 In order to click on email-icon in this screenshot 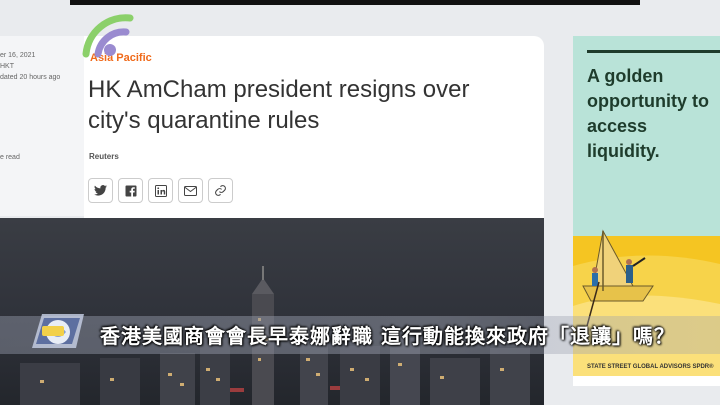, I will do `click(190, 190)`.